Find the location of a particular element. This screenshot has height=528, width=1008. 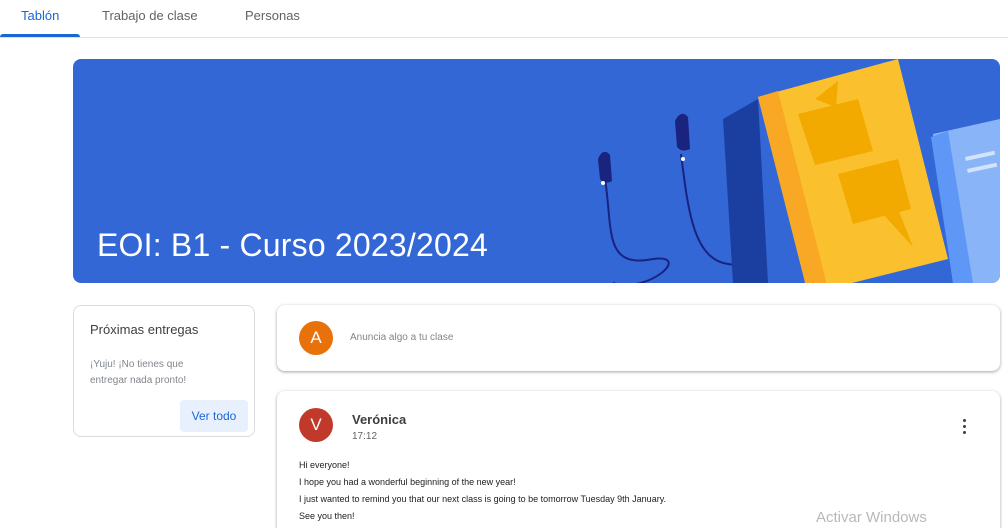

post-line: See you then! is located at coordinates (327, 516).